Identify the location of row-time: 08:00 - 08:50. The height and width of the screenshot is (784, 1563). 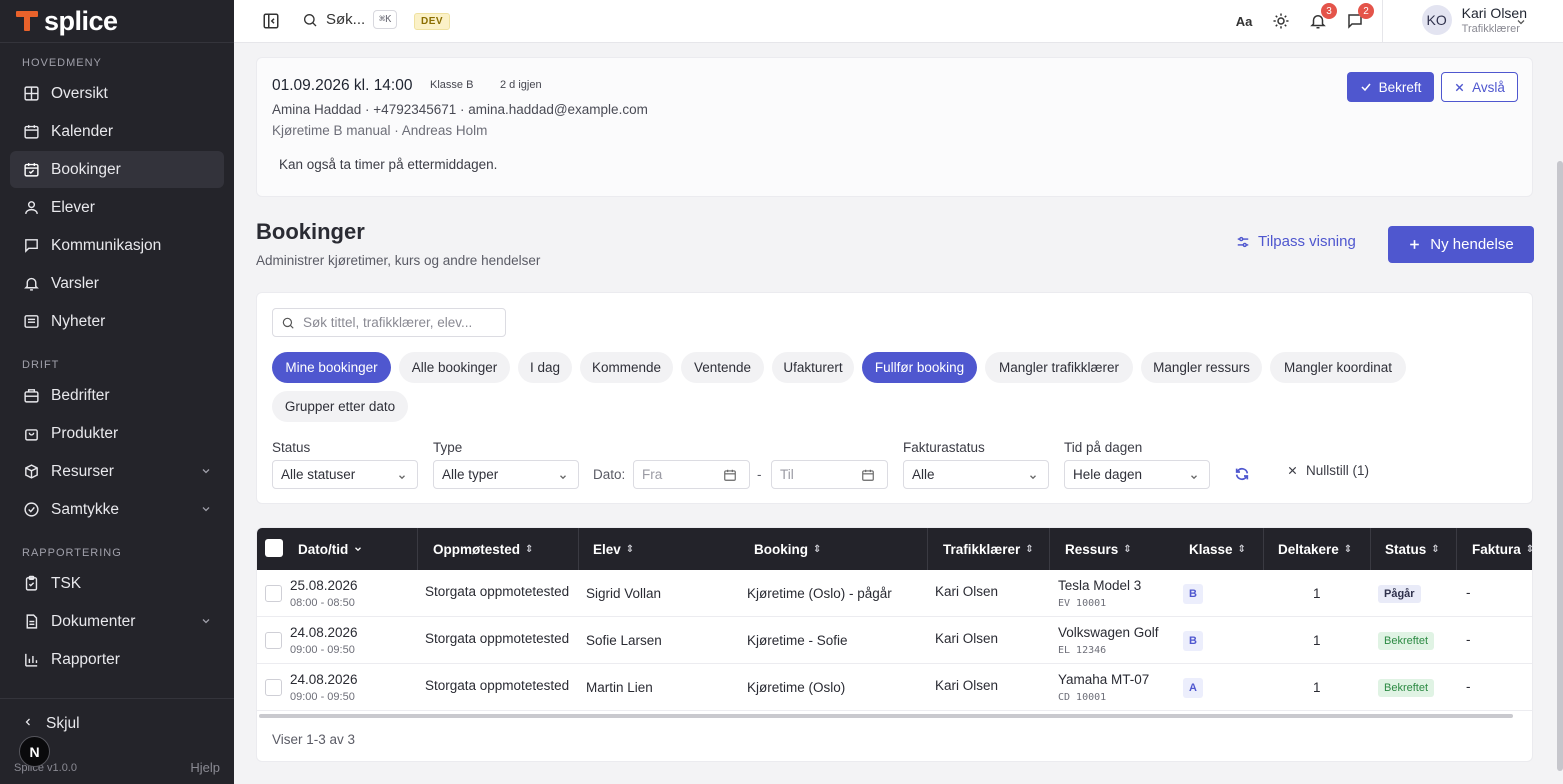
(322, 603).